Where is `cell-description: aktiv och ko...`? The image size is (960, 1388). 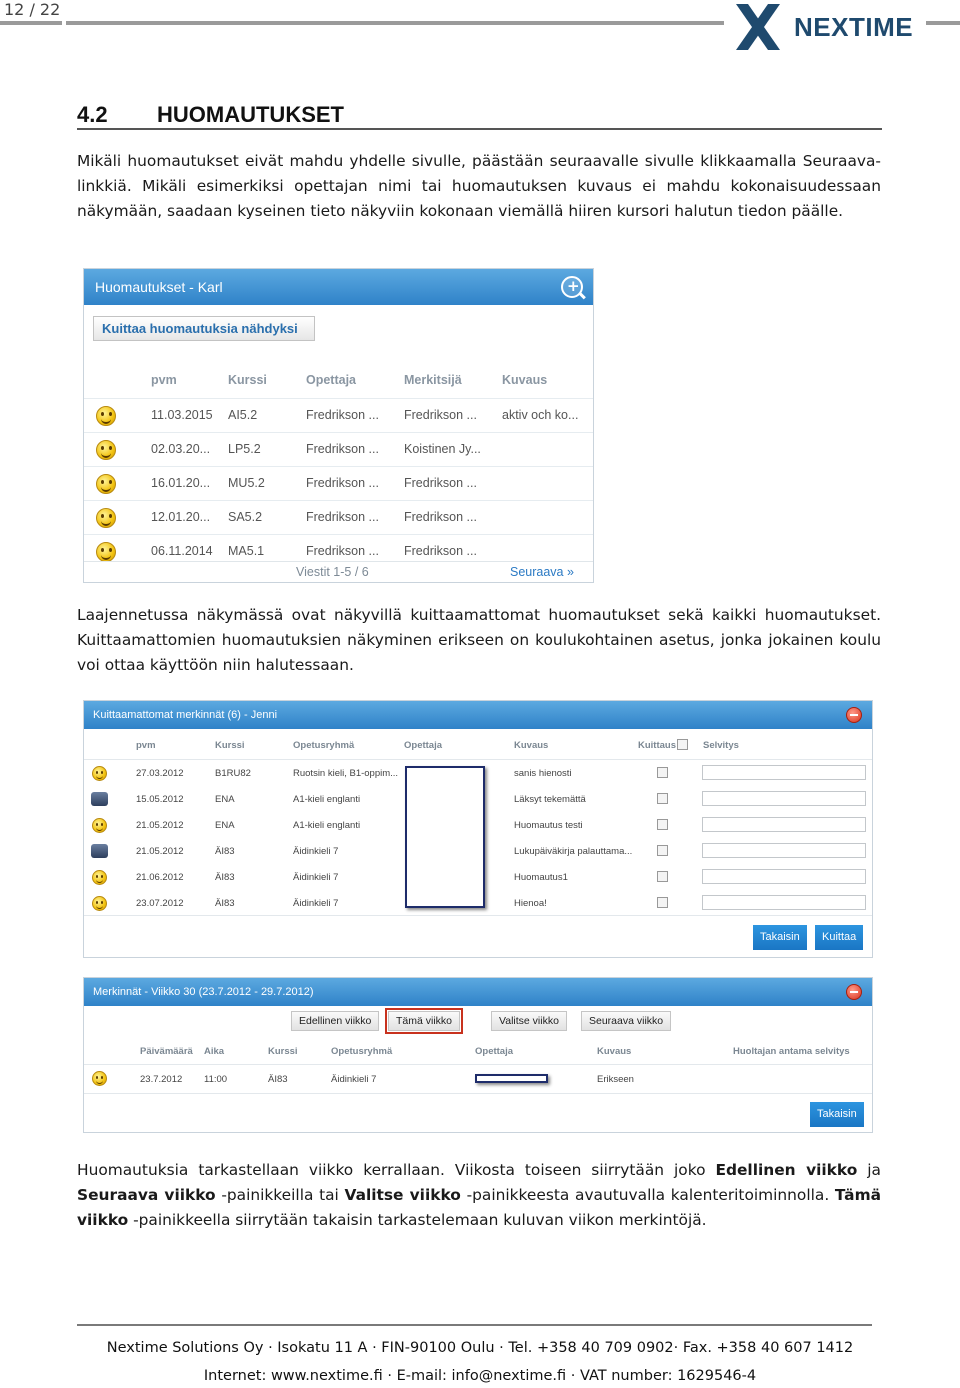
cell-description: aktiv och ko... is located at coordinates (540, 415).